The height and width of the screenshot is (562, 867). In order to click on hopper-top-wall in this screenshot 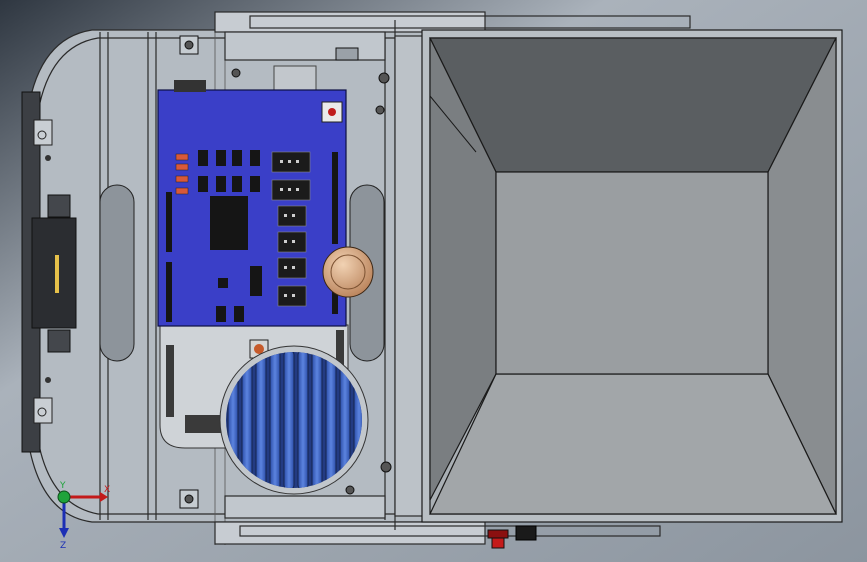, I will do `click(633, 105)`.